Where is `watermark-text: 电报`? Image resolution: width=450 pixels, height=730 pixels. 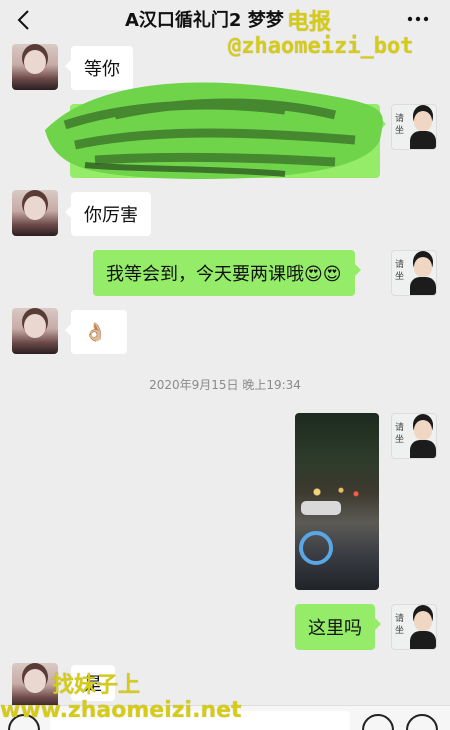 watermark-text: 电报 is located at coordinates (309, 22).